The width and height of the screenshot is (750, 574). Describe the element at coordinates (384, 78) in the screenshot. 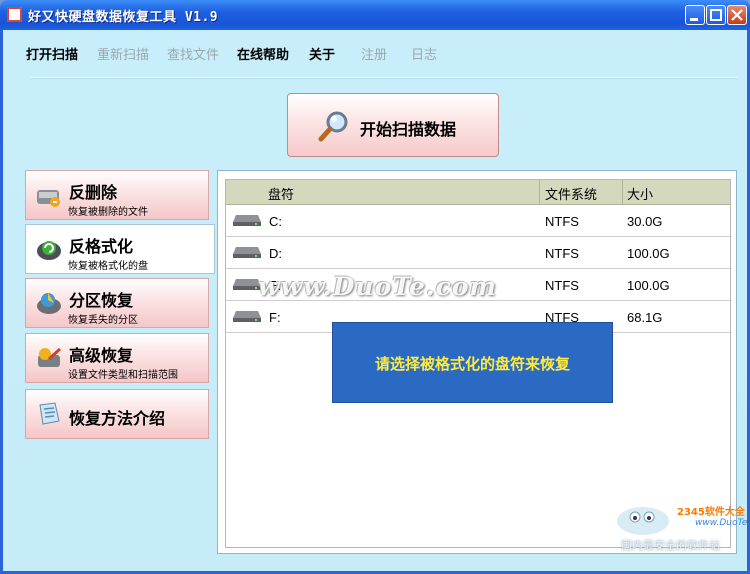

I see `menu-separator` at that location.